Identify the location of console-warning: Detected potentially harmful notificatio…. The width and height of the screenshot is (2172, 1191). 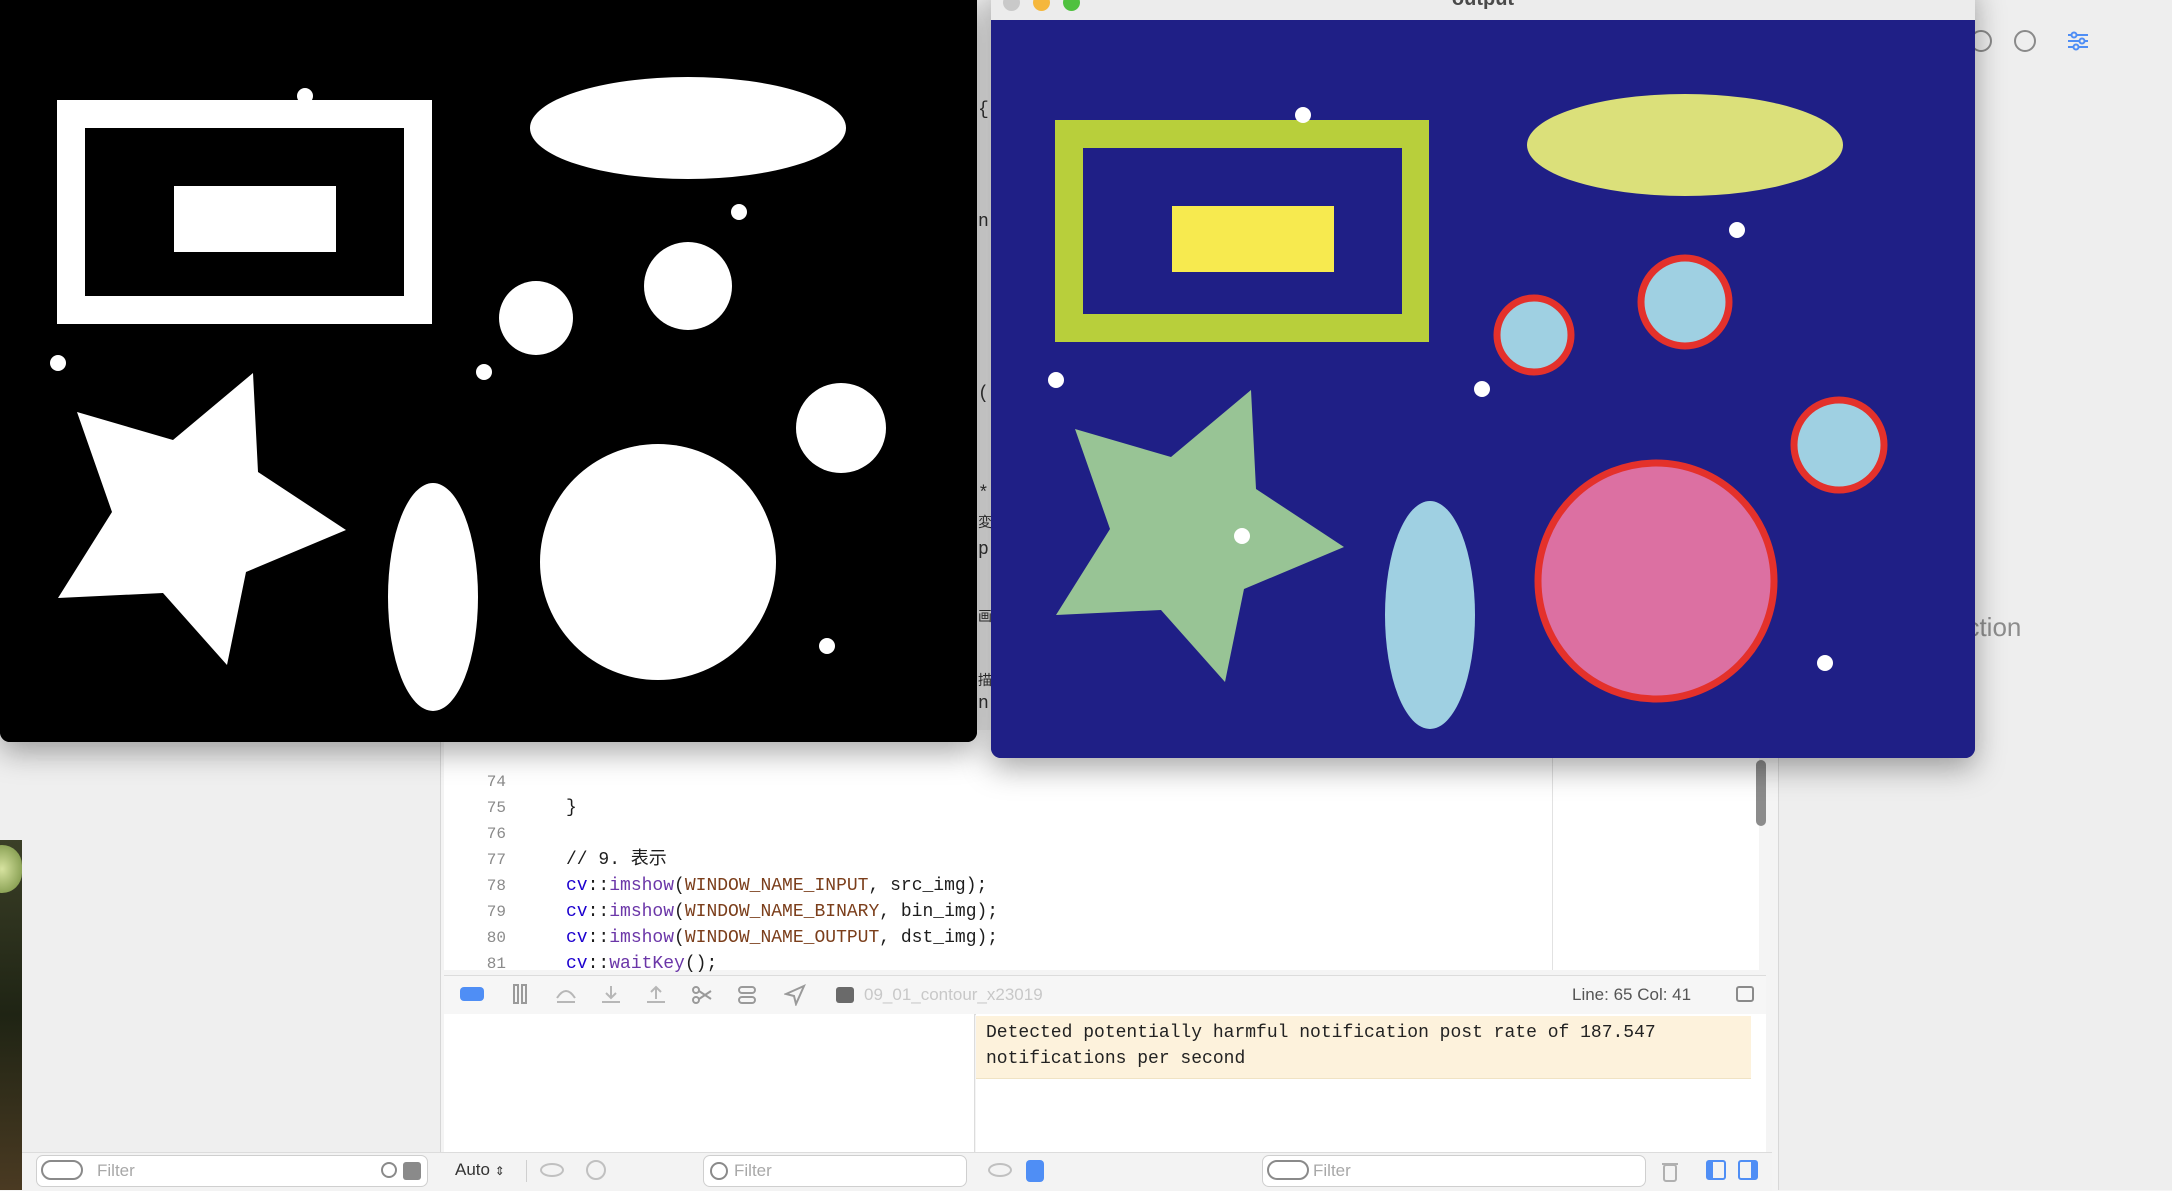
(1363, 1047).